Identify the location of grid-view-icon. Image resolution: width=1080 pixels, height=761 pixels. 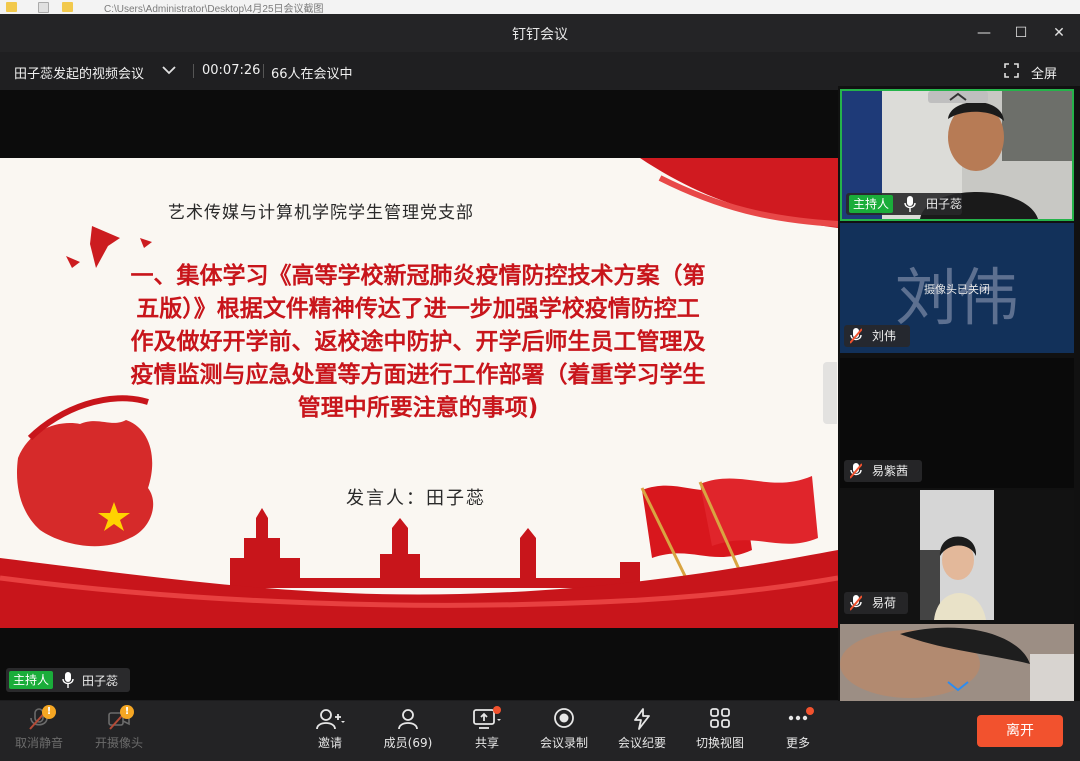
(720, 718).